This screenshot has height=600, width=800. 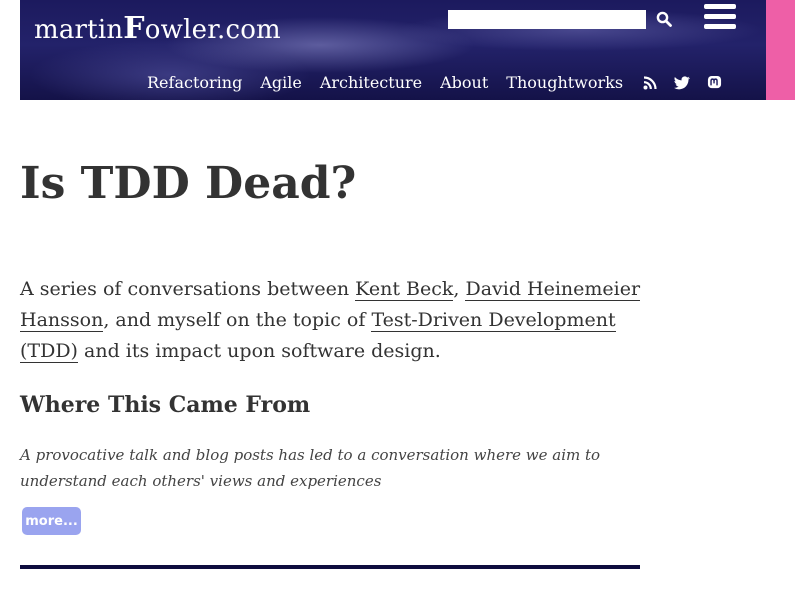 What do you see at coordinates (165, 405) in the screenshot?
I see `section-title: Where This Came From` at bounding box center [165, 405].